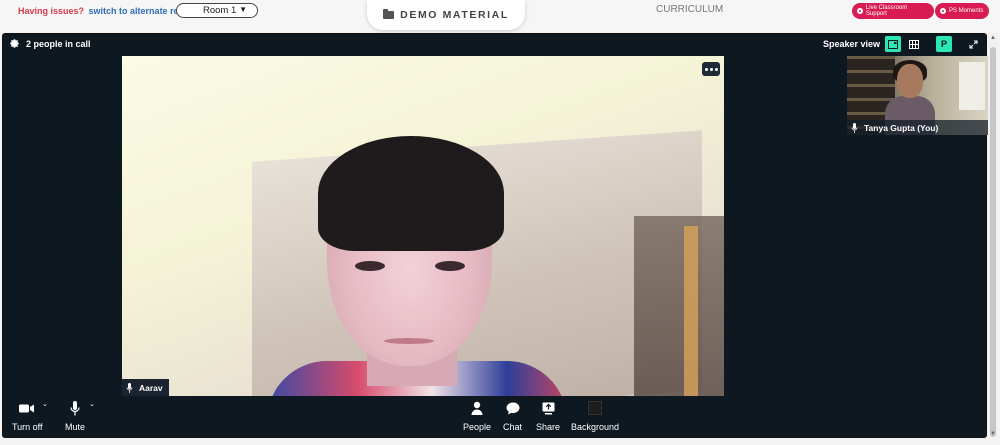  I want to click on self-face, so click(910, 81).